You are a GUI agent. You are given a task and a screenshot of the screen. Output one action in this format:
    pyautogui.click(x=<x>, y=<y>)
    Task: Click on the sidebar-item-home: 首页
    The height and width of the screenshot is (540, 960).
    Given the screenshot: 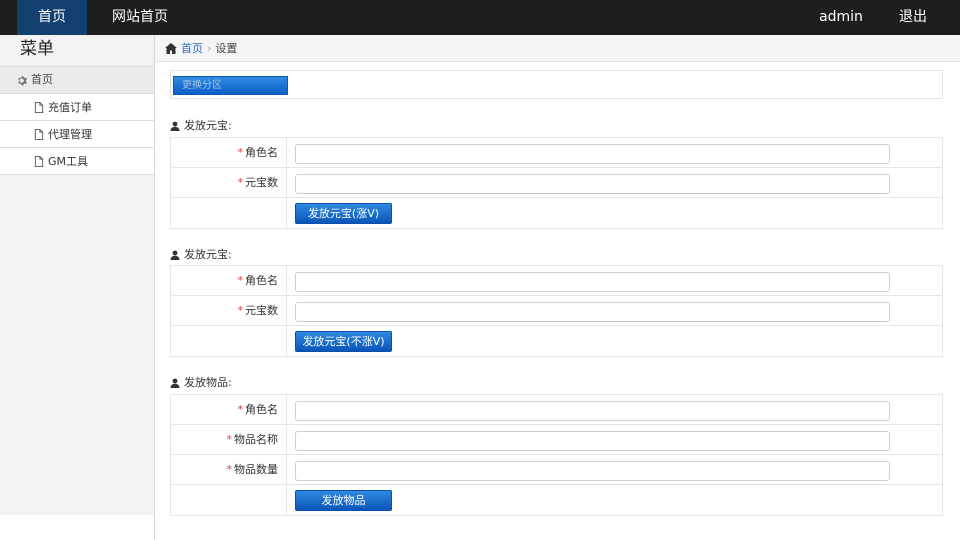 What is the action you would take?
    pyautogui.click(x=77, y=80)
    